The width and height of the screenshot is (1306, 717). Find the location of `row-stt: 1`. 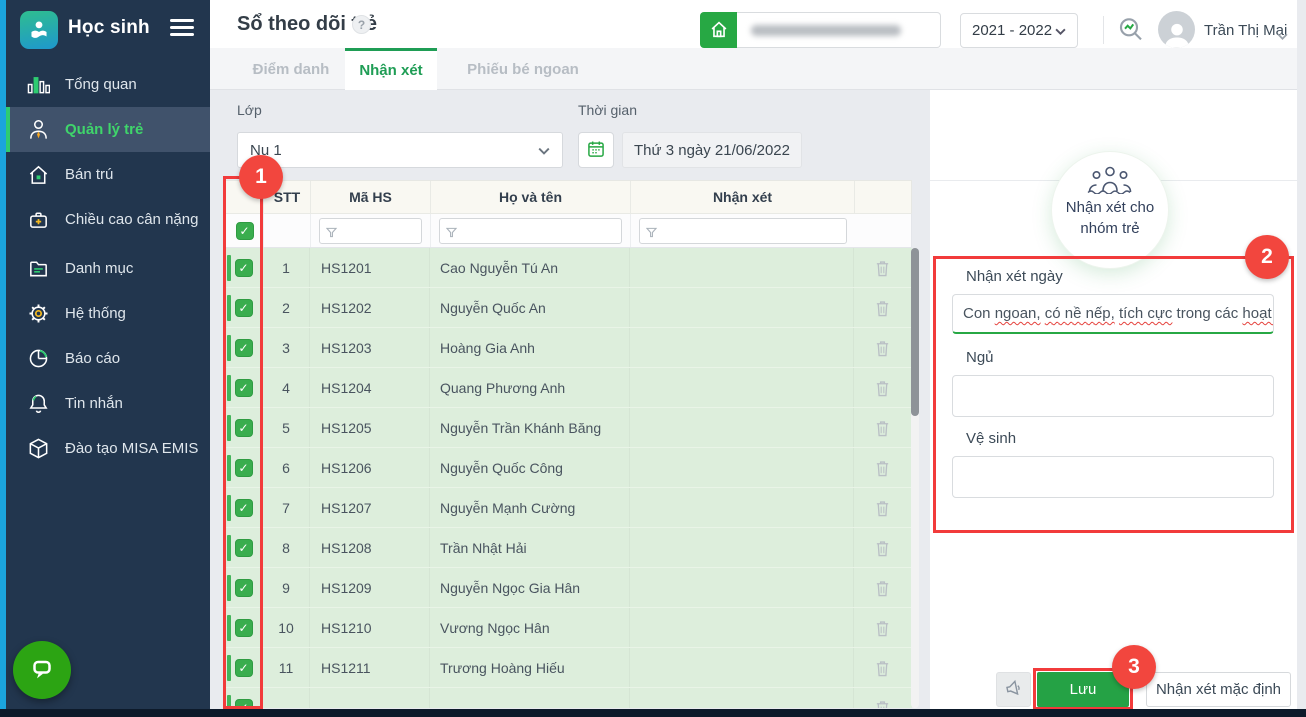

row-stt: 1 is located at coordinates (286, 267).